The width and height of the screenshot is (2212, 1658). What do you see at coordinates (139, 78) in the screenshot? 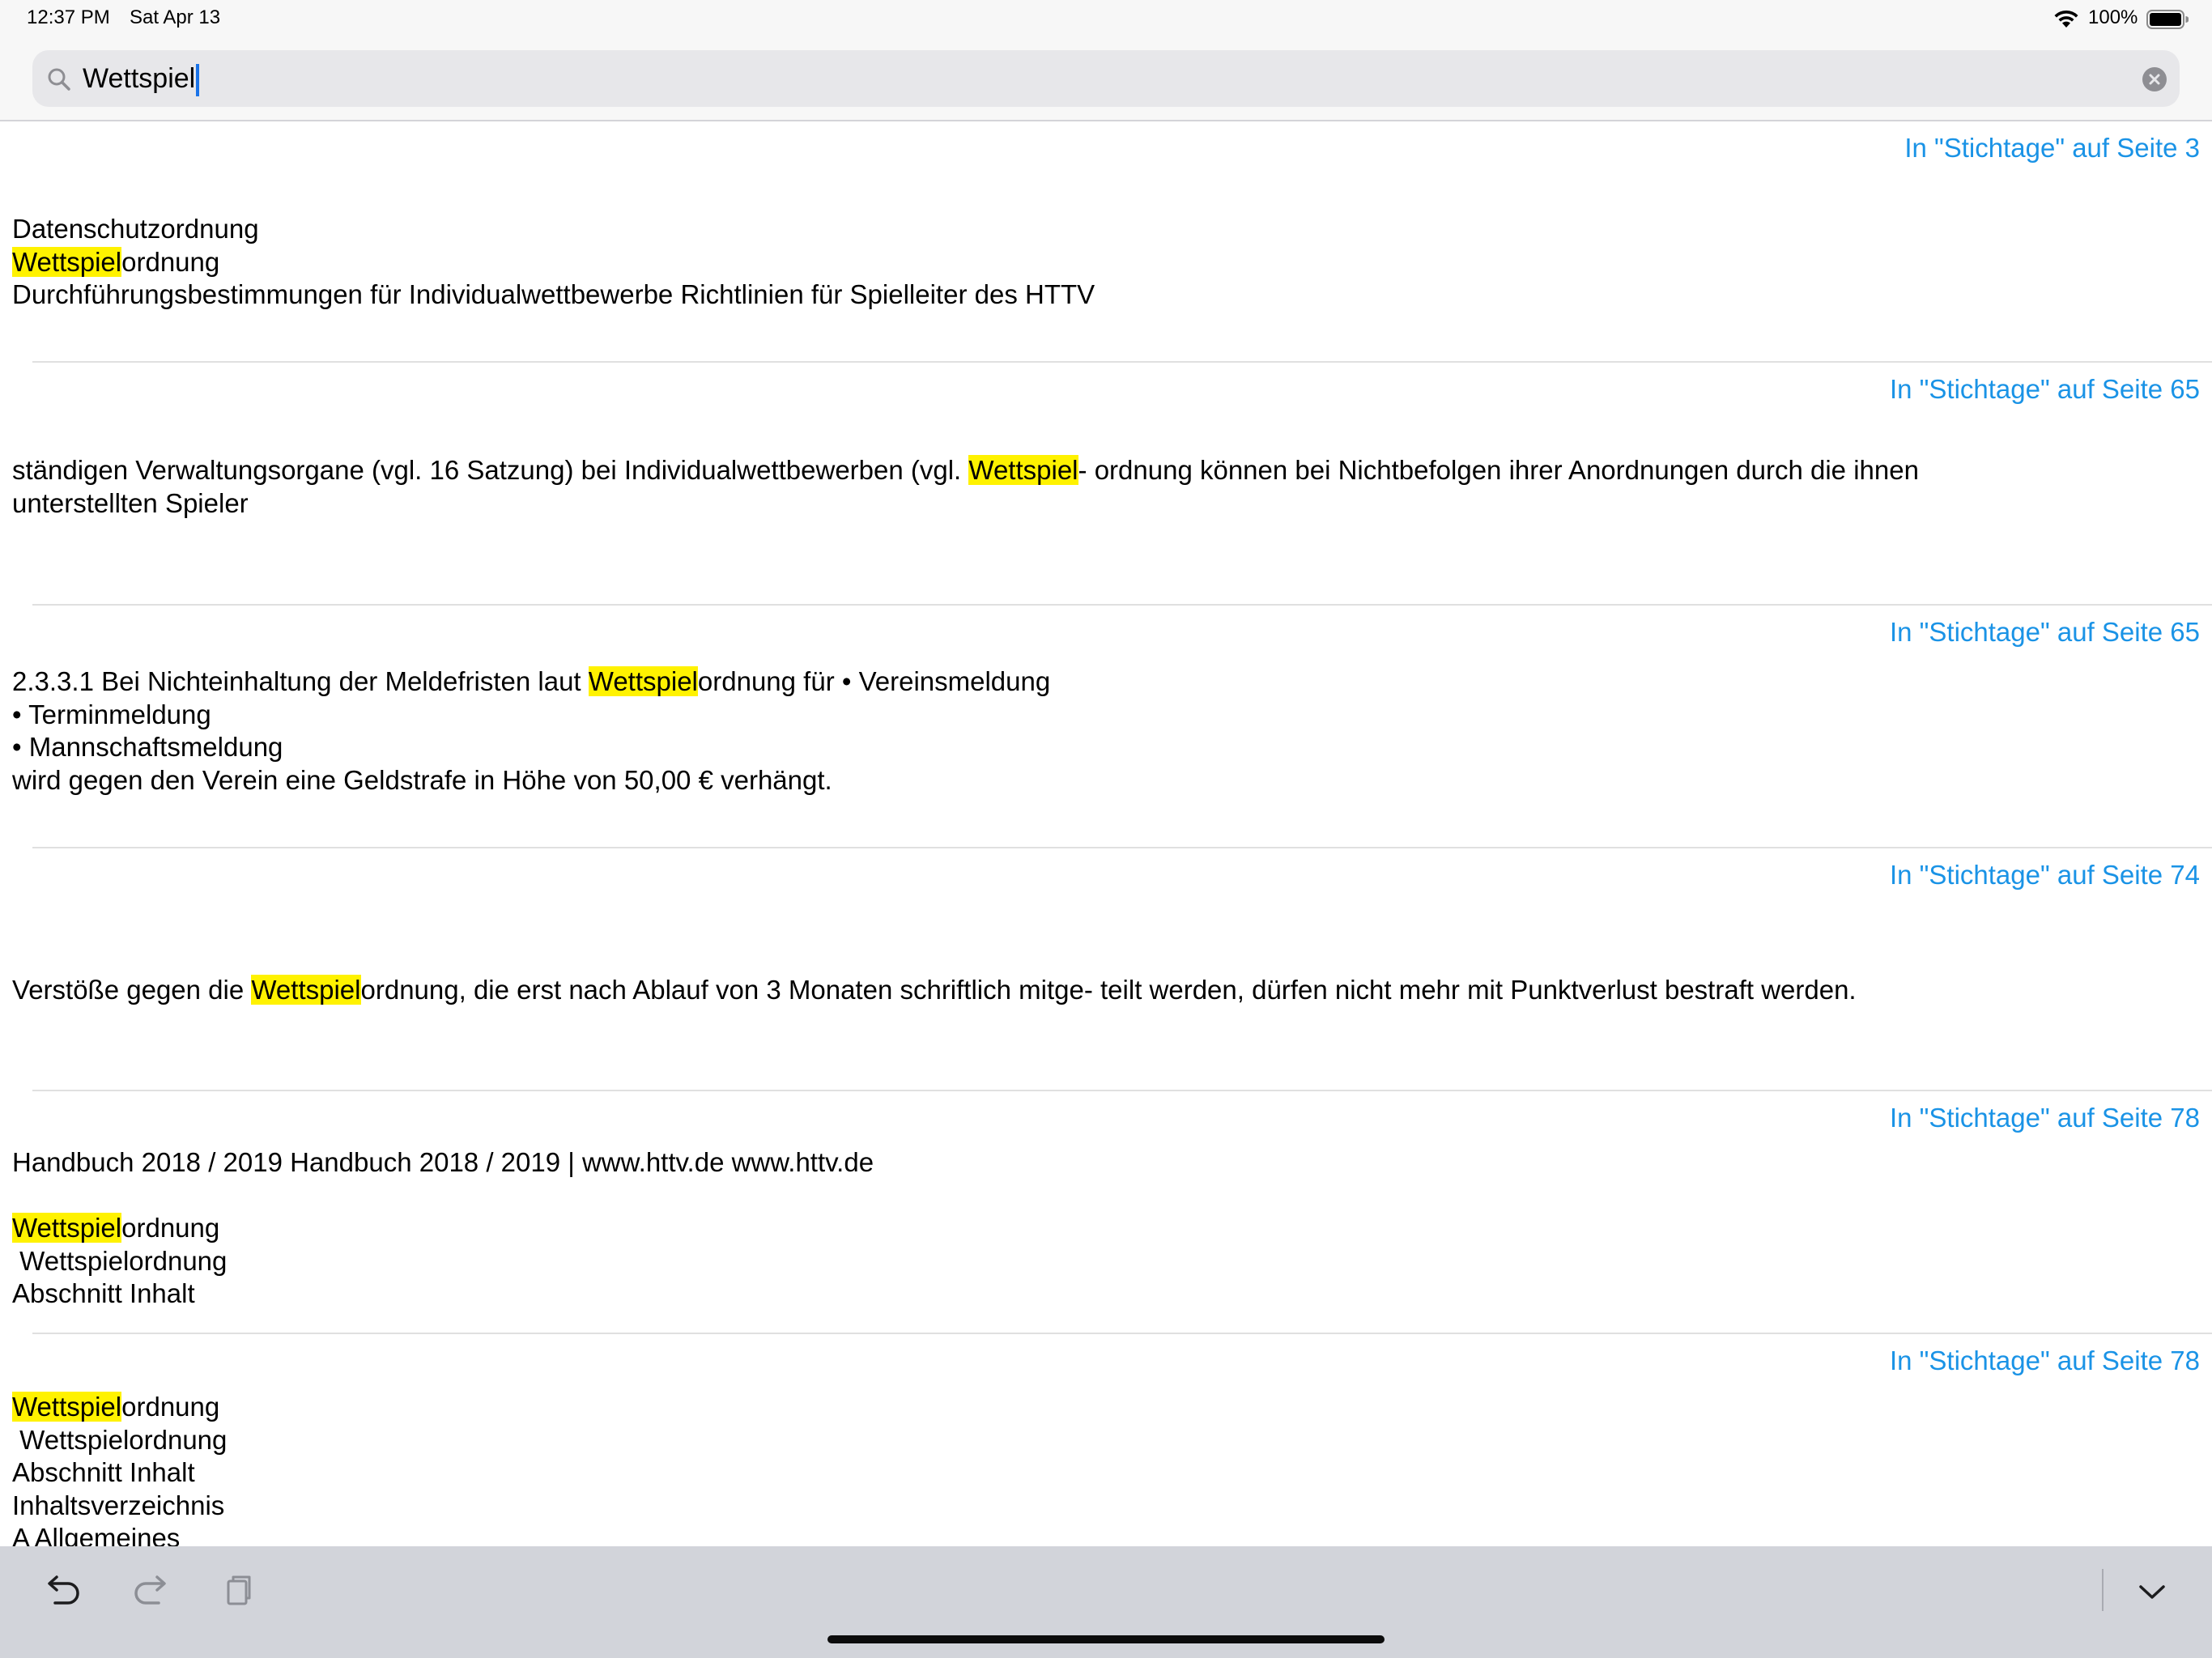
I see `search-input-value: Wettspiel` at bounding box center [139, 78].